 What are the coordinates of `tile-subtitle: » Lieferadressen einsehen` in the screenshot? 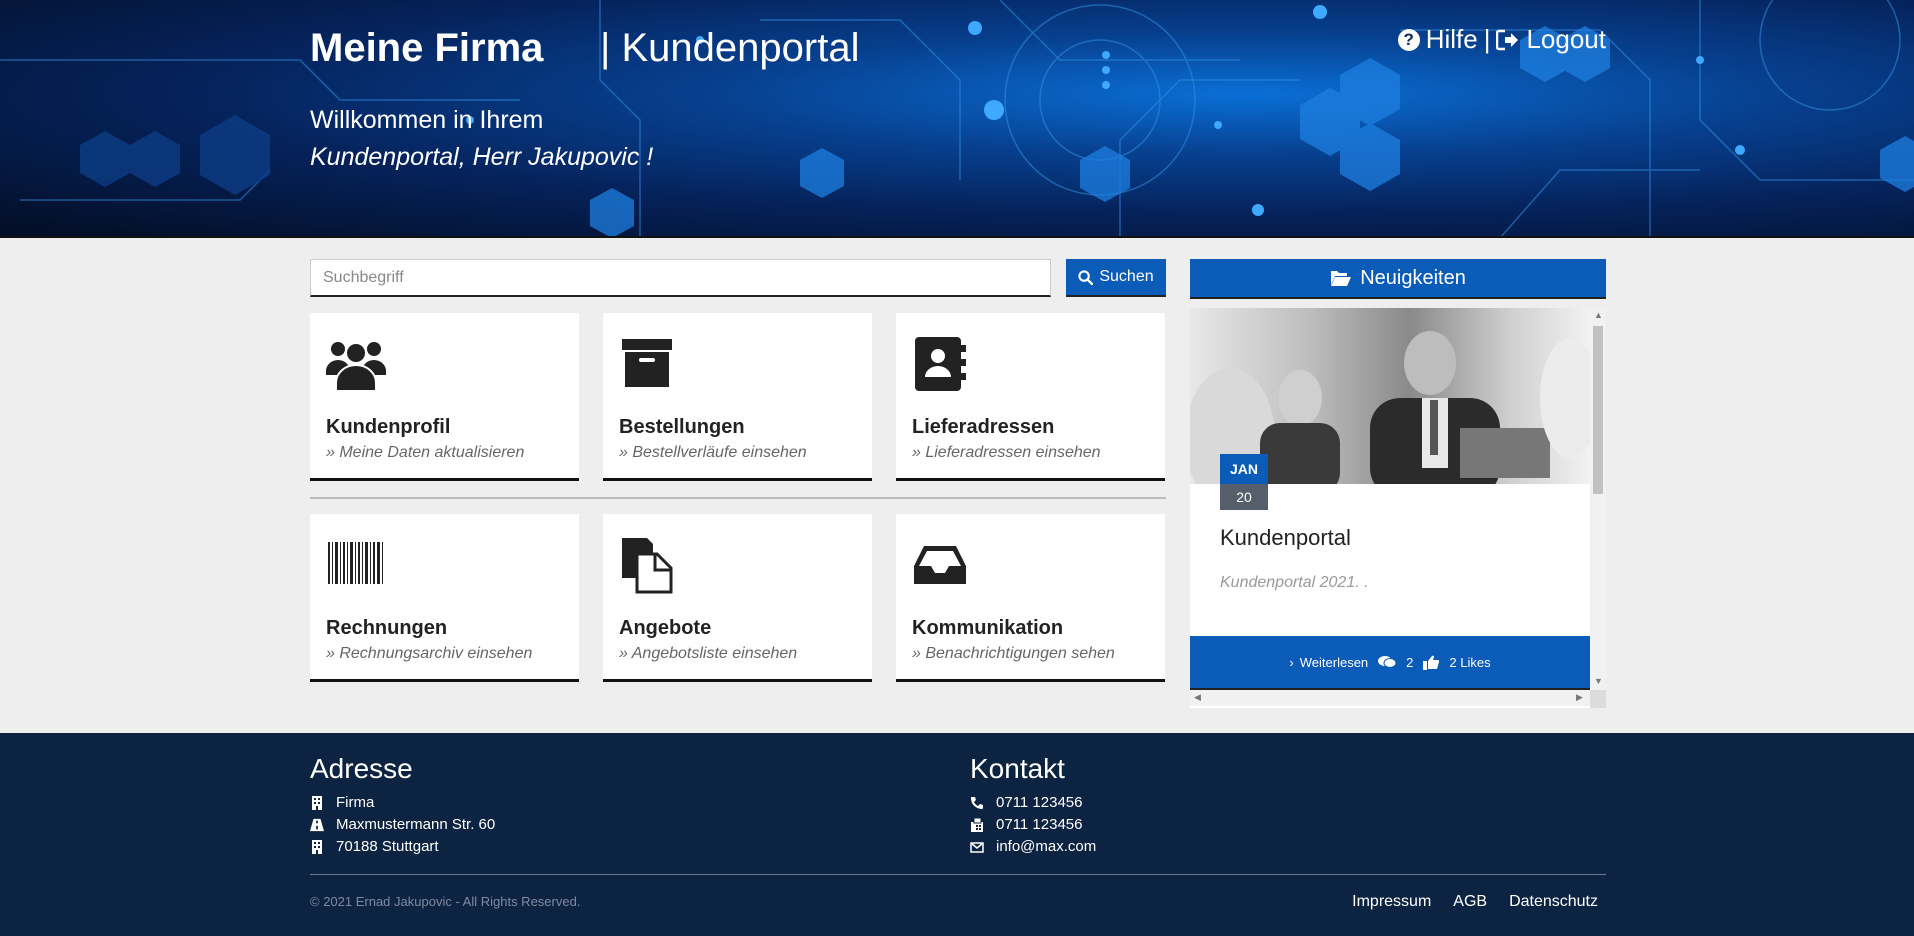 It's located at (1006, 452).